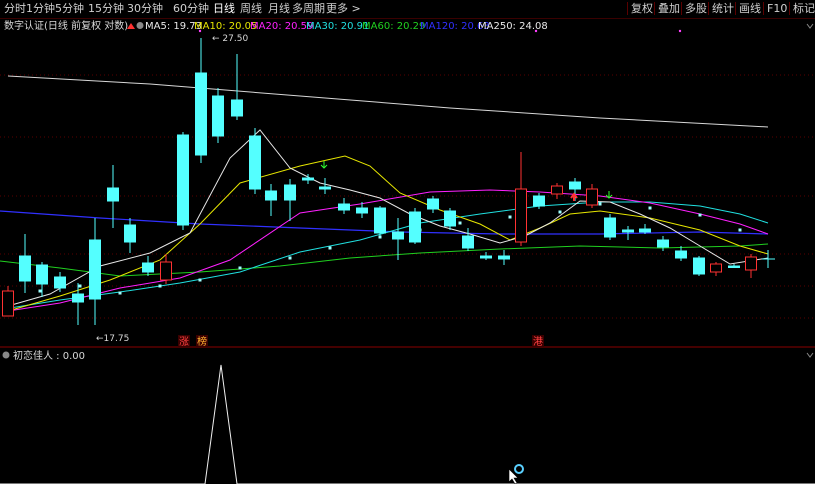 The height and width of the screenshot is (484, 815). What do you see at coordinates (40, 9) in the screenshot?
I see `timeframe-tab-1: 1分钟` at bounding box center [40, 9].